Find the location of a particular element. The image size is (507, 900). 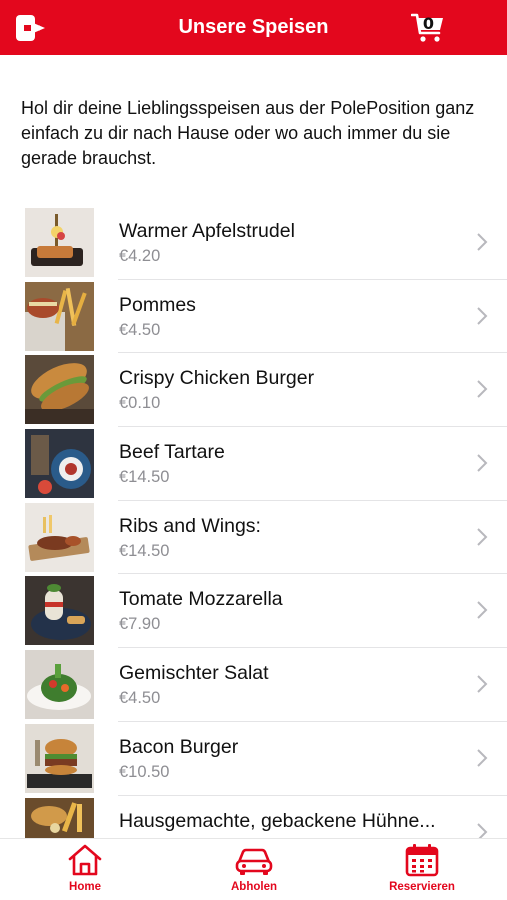

item-name: Pommes is located at coordinates (157, 304).